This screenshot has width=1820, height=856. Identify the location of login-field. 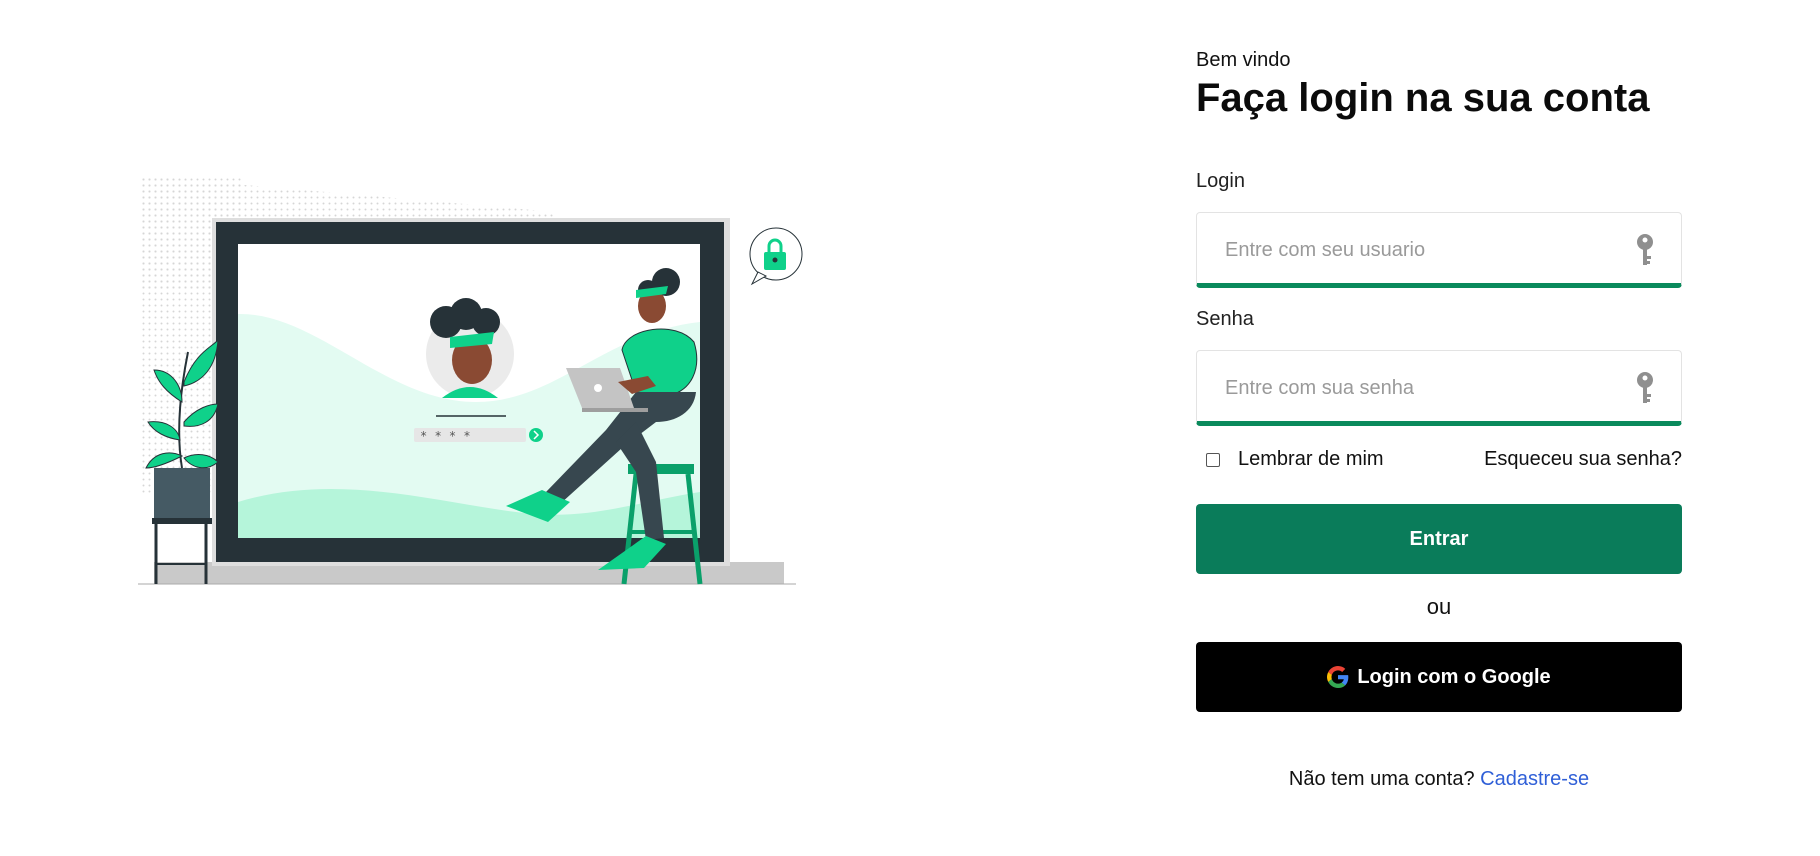
(1439, 250).